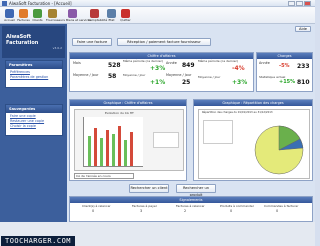  What do you see at coordinates (149, 188) in the screenshot?
I see `search-client-button: Rechercher un client` at bounding box center [149, 188].